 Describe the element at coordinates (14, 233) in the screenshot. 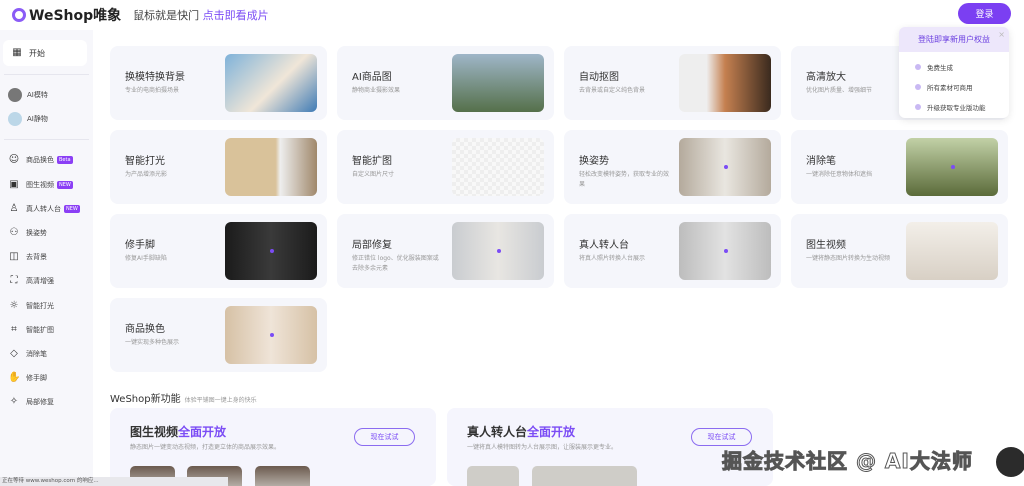

I see `pose-icon: ⚇` at that location.